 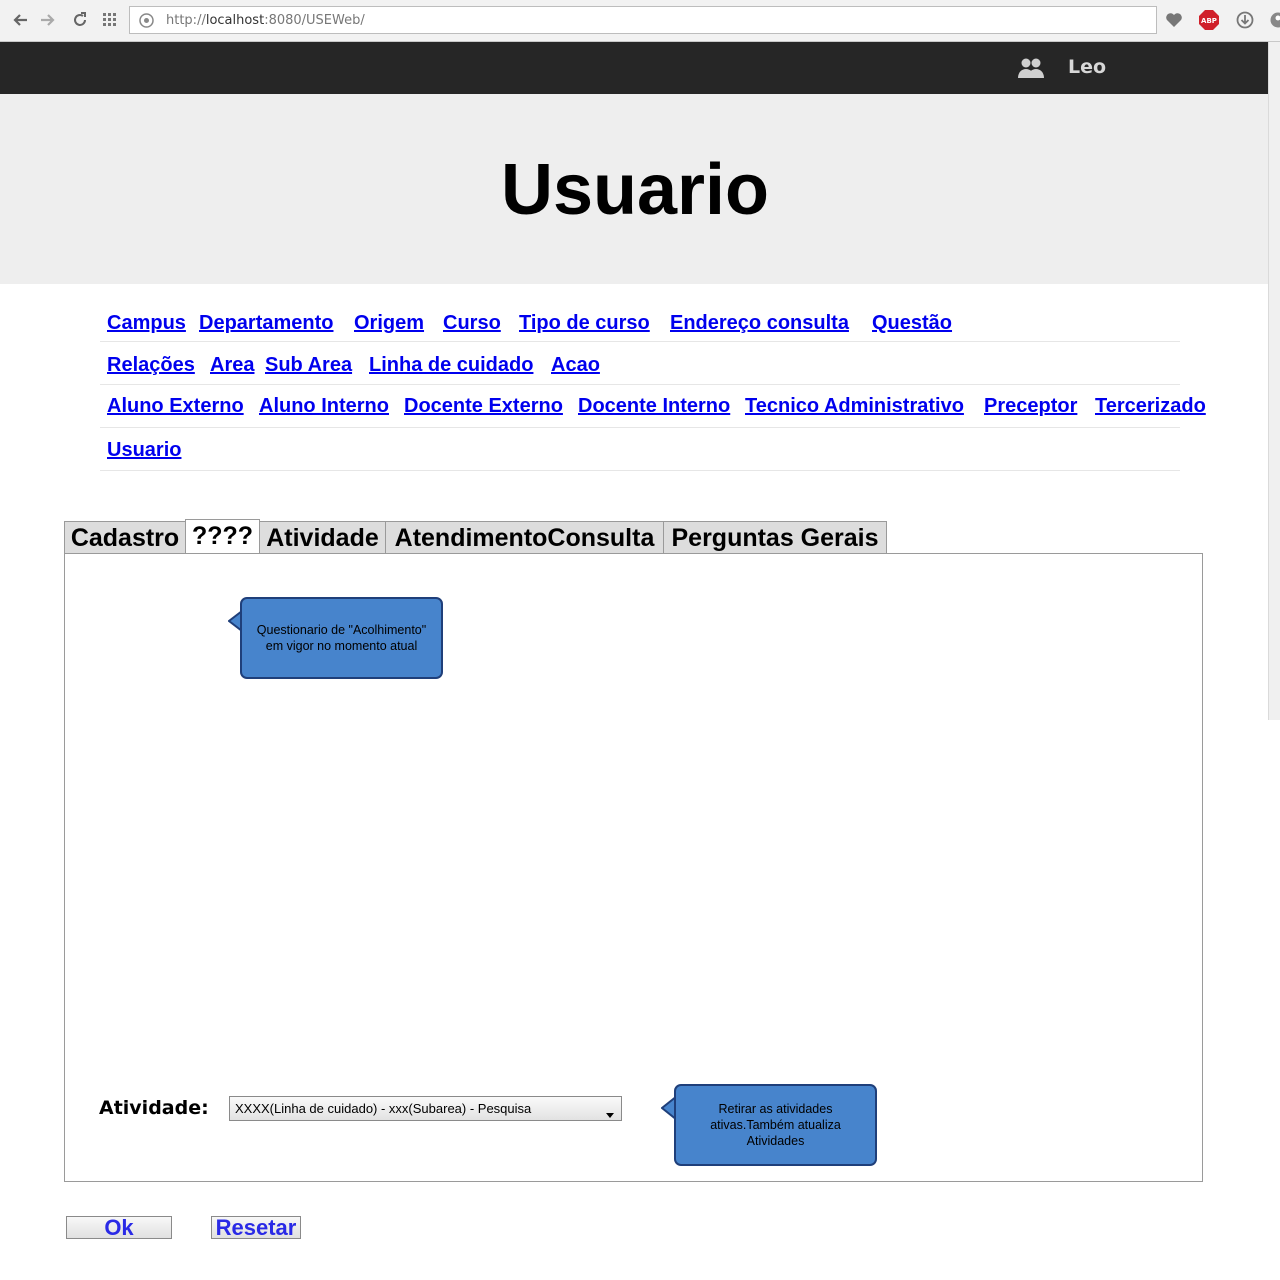 I want to click on reload-icon, so click(x=80, y=20).